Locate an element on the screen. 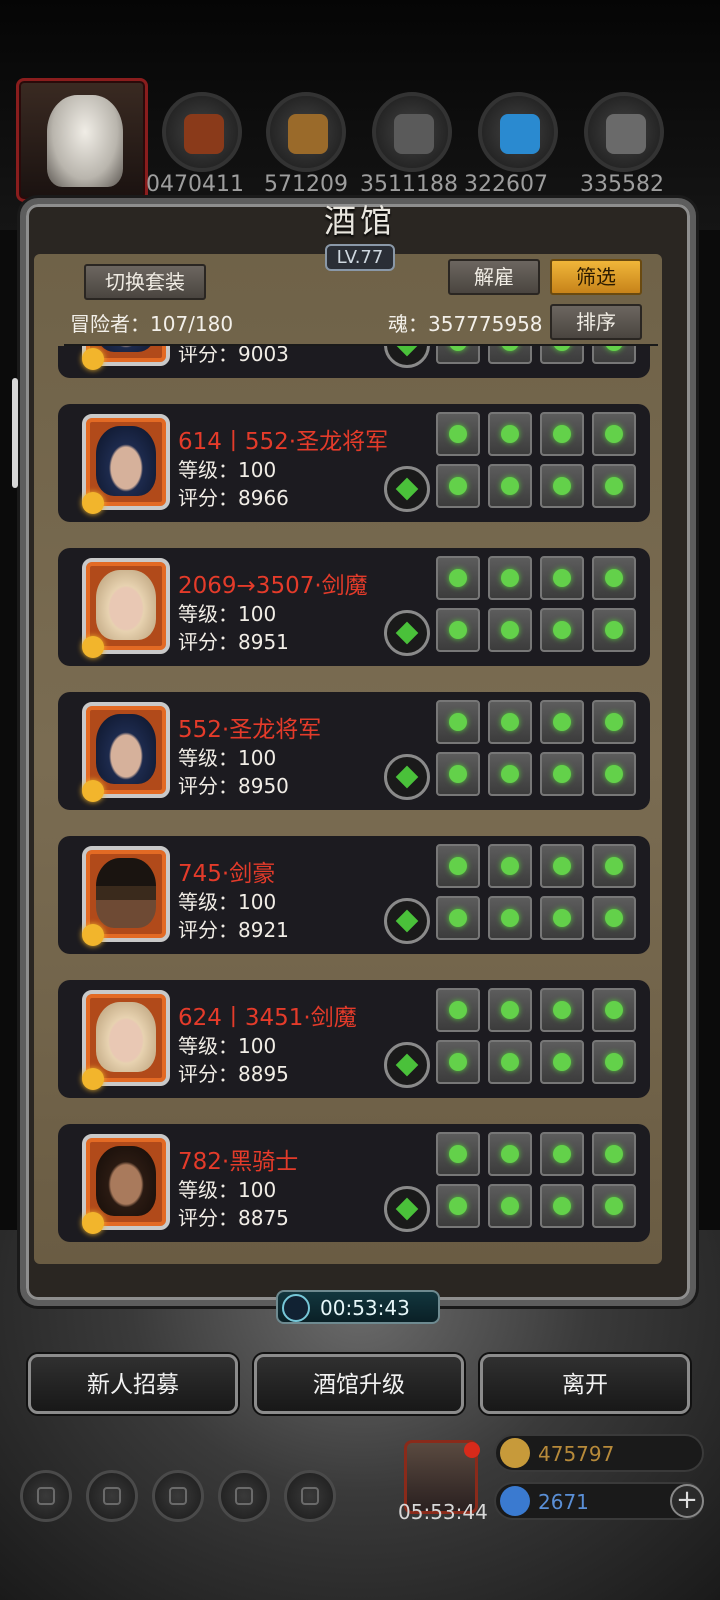  settings-icon is located at coordinates (46, 1496).